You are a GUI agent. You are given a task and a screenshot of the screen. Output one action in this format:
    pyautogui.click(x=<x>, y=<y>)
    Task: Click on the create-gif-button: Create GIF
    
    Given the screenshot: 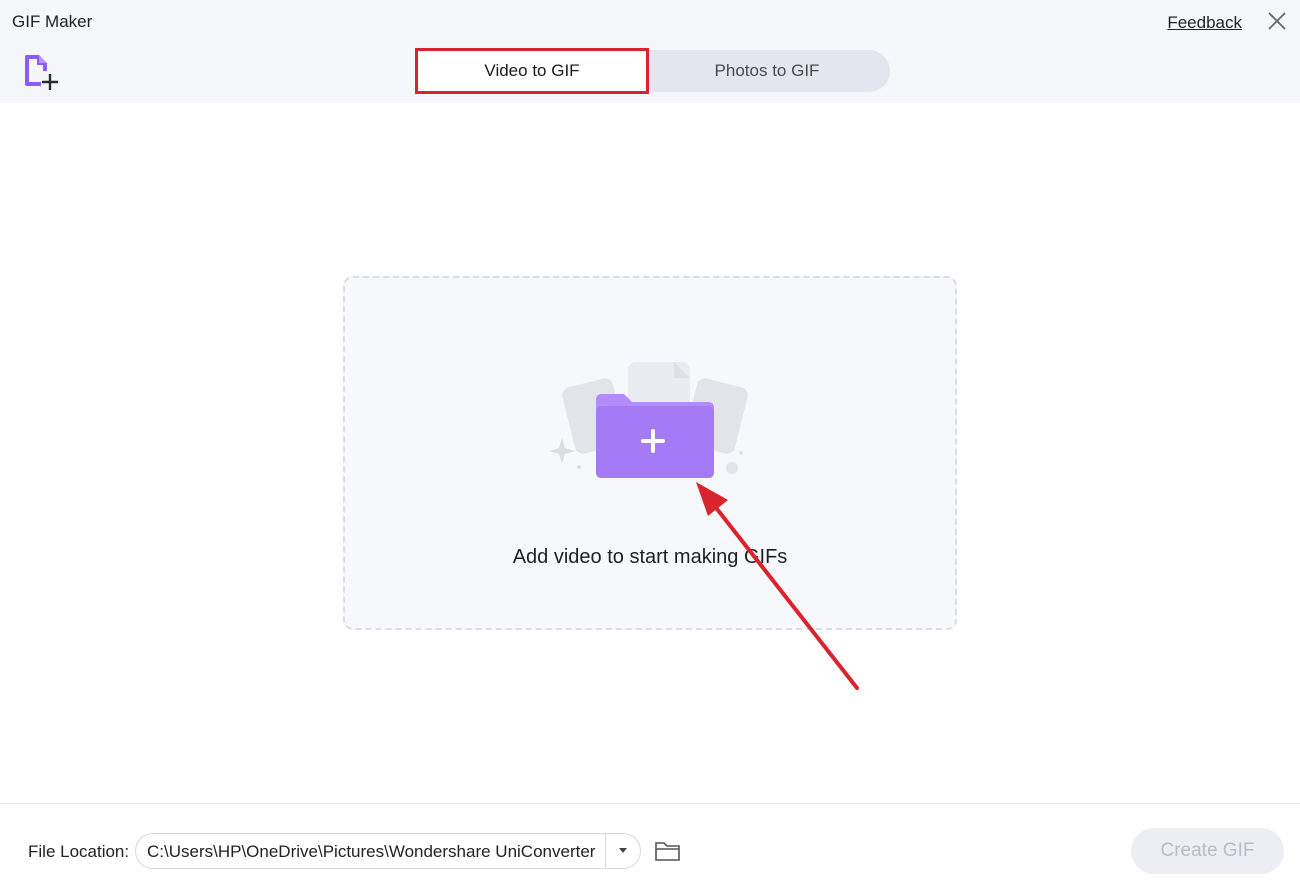 What is the action you would take?
    pyautogui.click(x=1207, y=851)
    